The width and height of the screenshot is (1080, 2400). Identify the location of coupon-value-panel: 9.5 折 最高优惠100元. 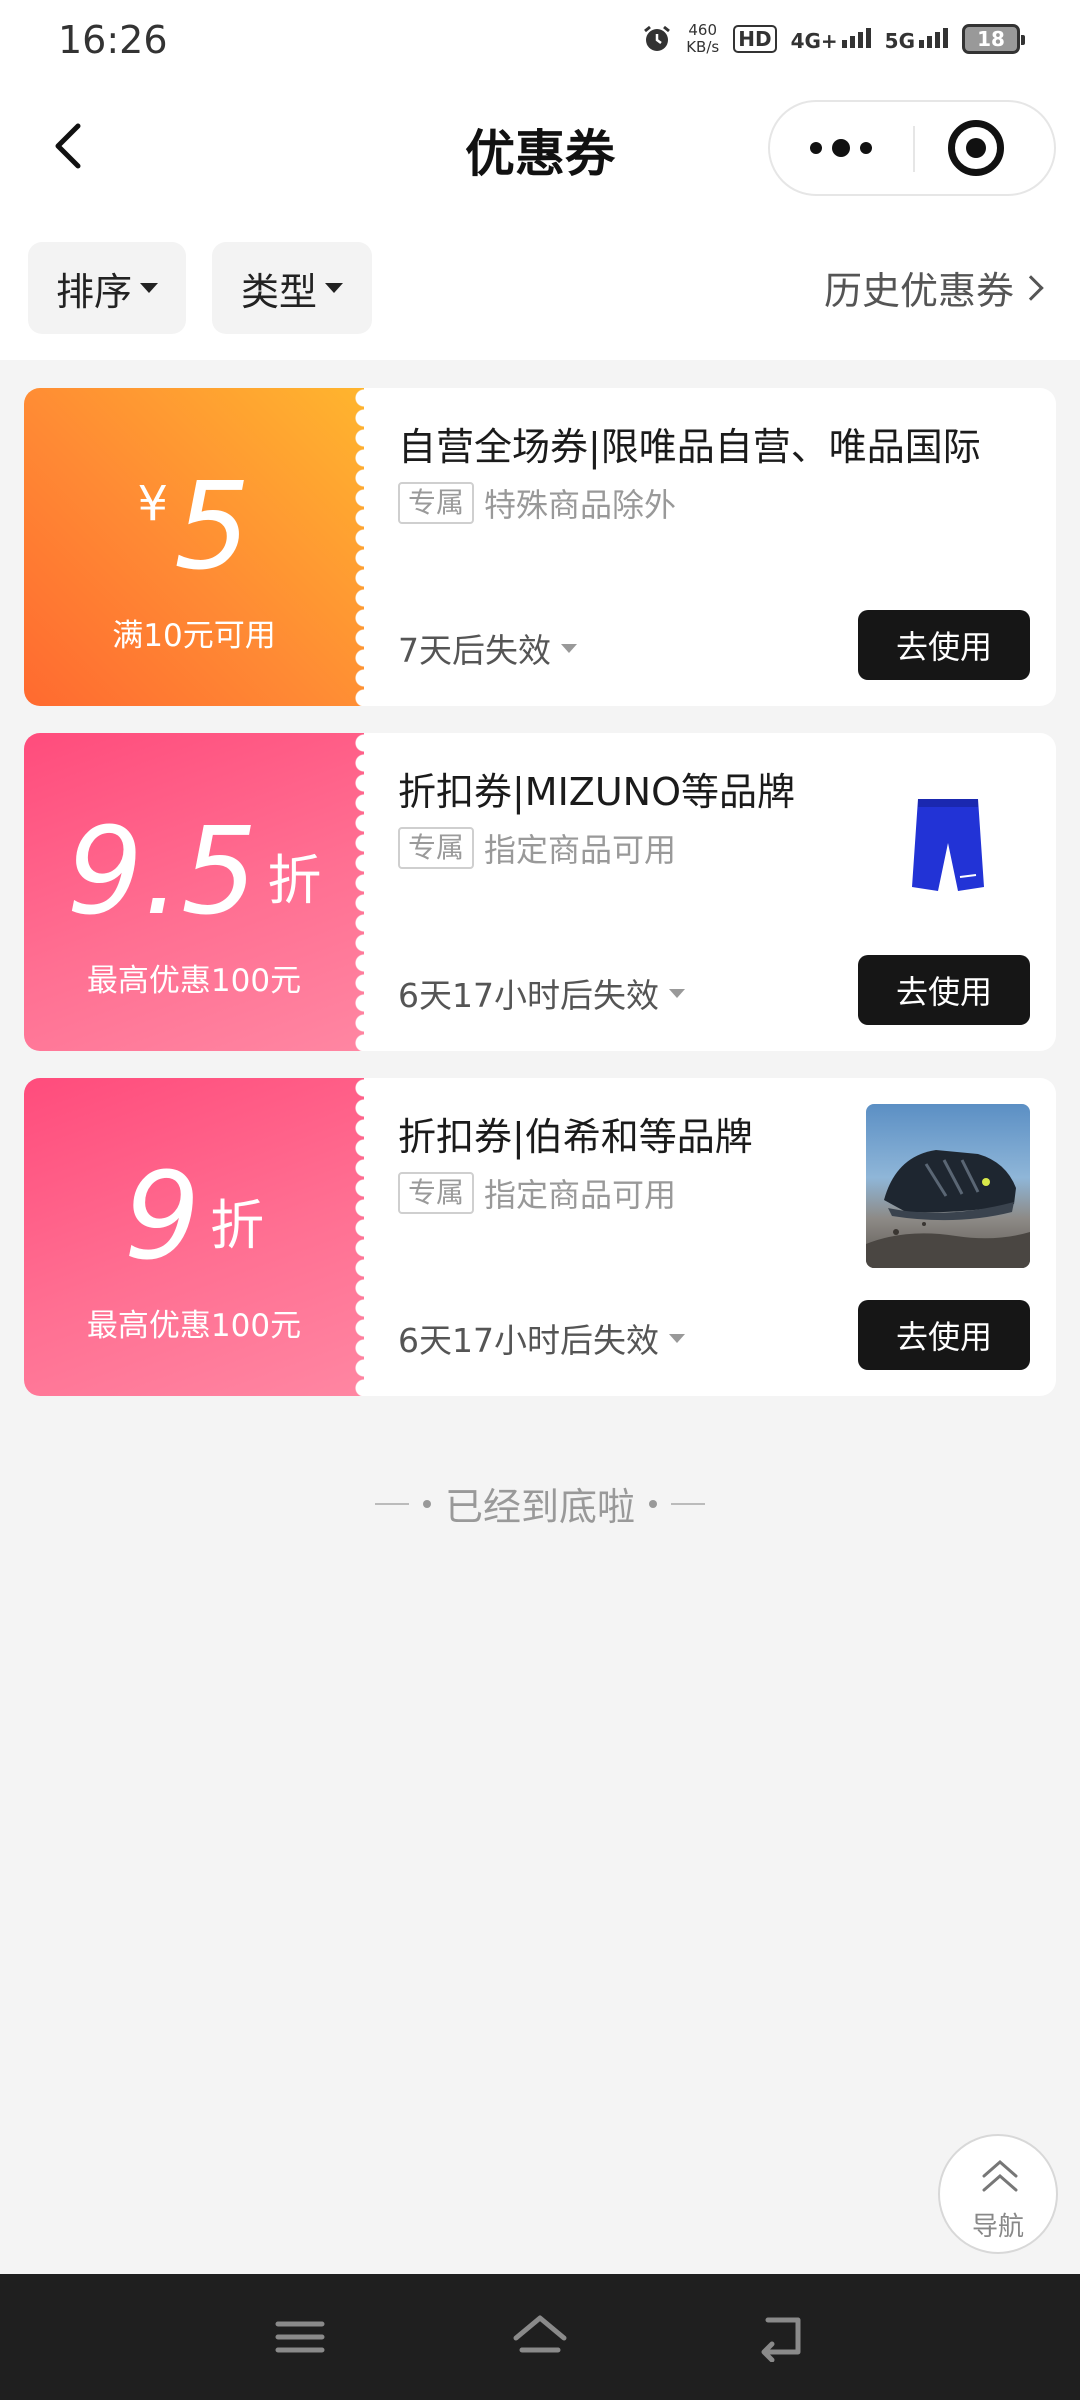
(200, 892).